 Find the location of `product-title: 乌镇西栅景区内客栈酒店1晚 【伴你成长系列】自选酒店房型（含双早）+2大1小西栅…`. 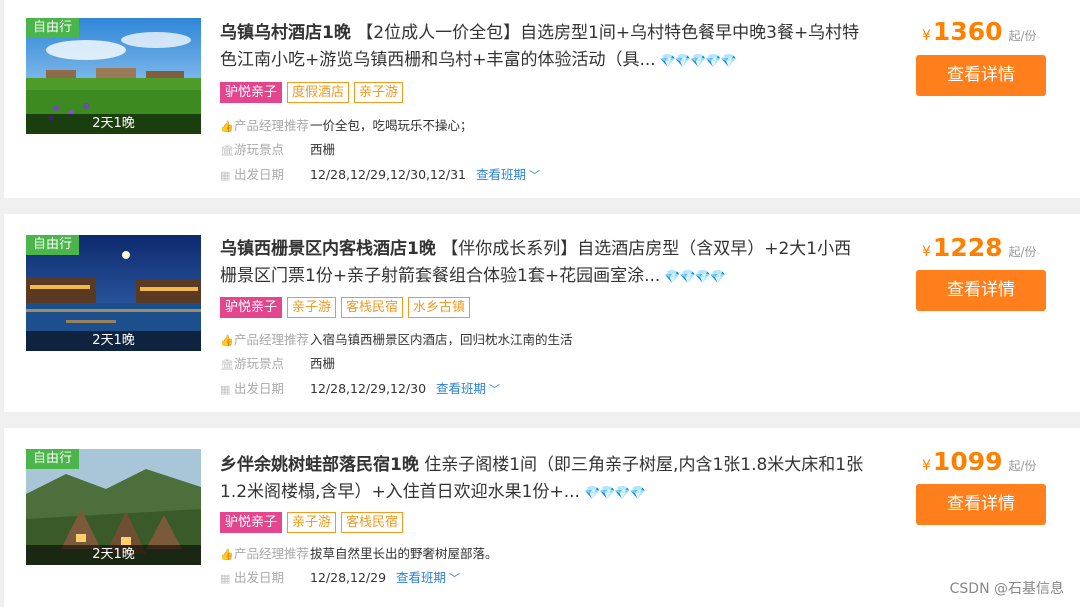

product-title: 乌镇西栅景区内客栈酒店1晚 【伴你成长系列】自选酒店房型（含双早）+2大1小西栅… is located at coordinates (542, 263).